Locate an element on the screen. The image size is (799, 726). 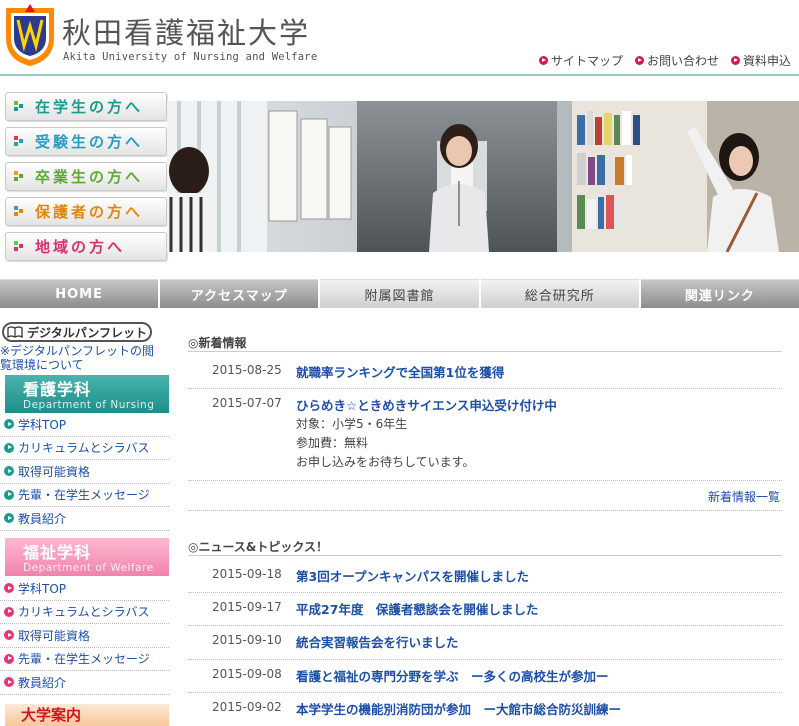
nursing-link-messages: 先輩・在学生メッセージ is located at coordinates (84, 495).